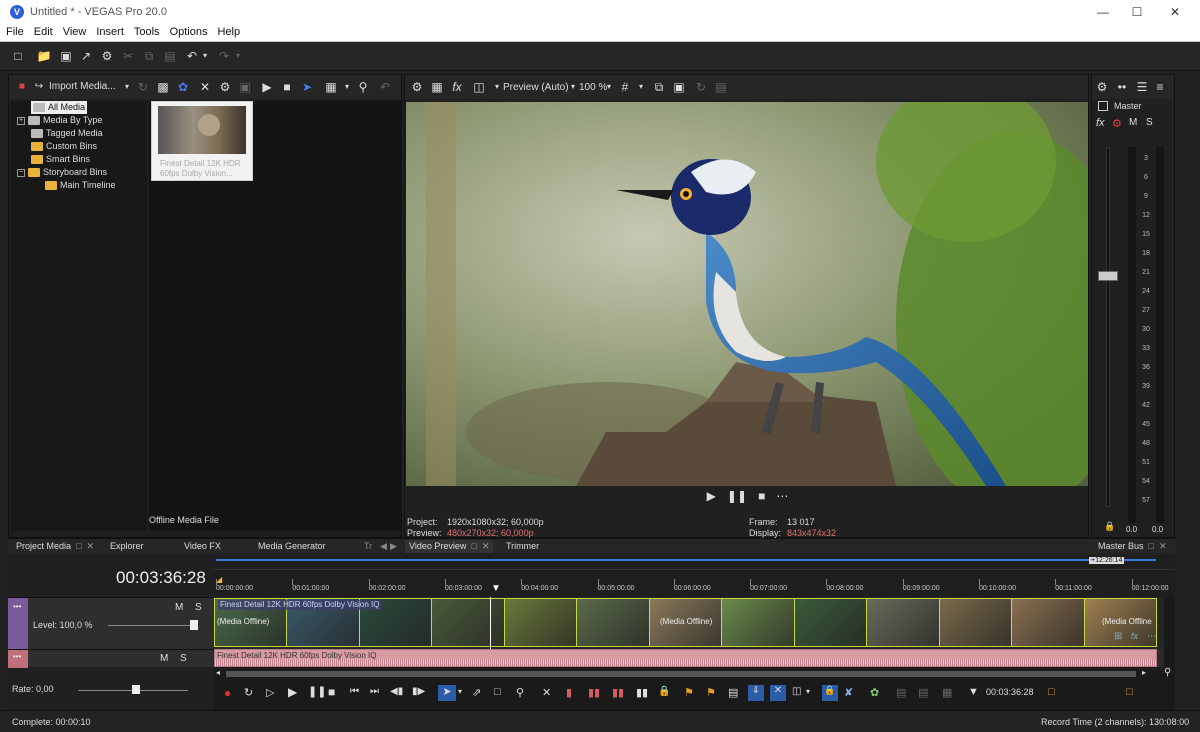 The height and width of the screenshot is (732, 1200). What do you see at coordinates (66, 56) in the screenshot?
I see `save-icon: ▣` at bounding box center [66, 56].